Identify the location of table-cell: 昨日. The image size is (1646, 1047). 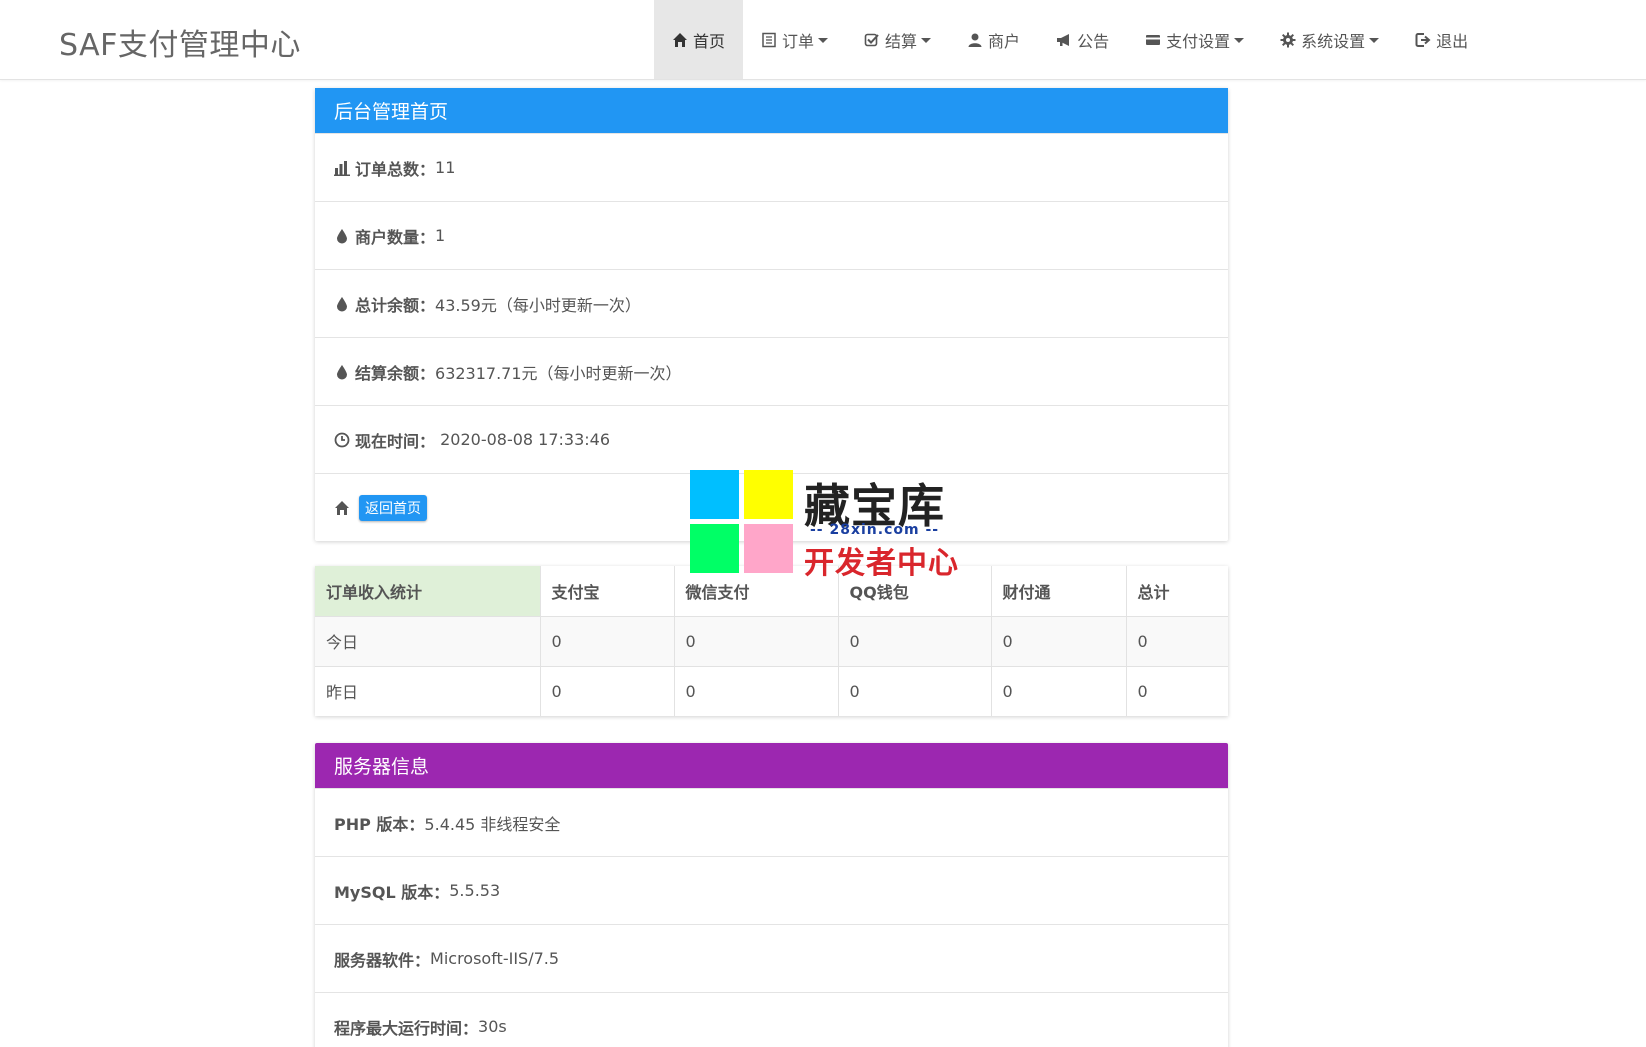
(428, 690).